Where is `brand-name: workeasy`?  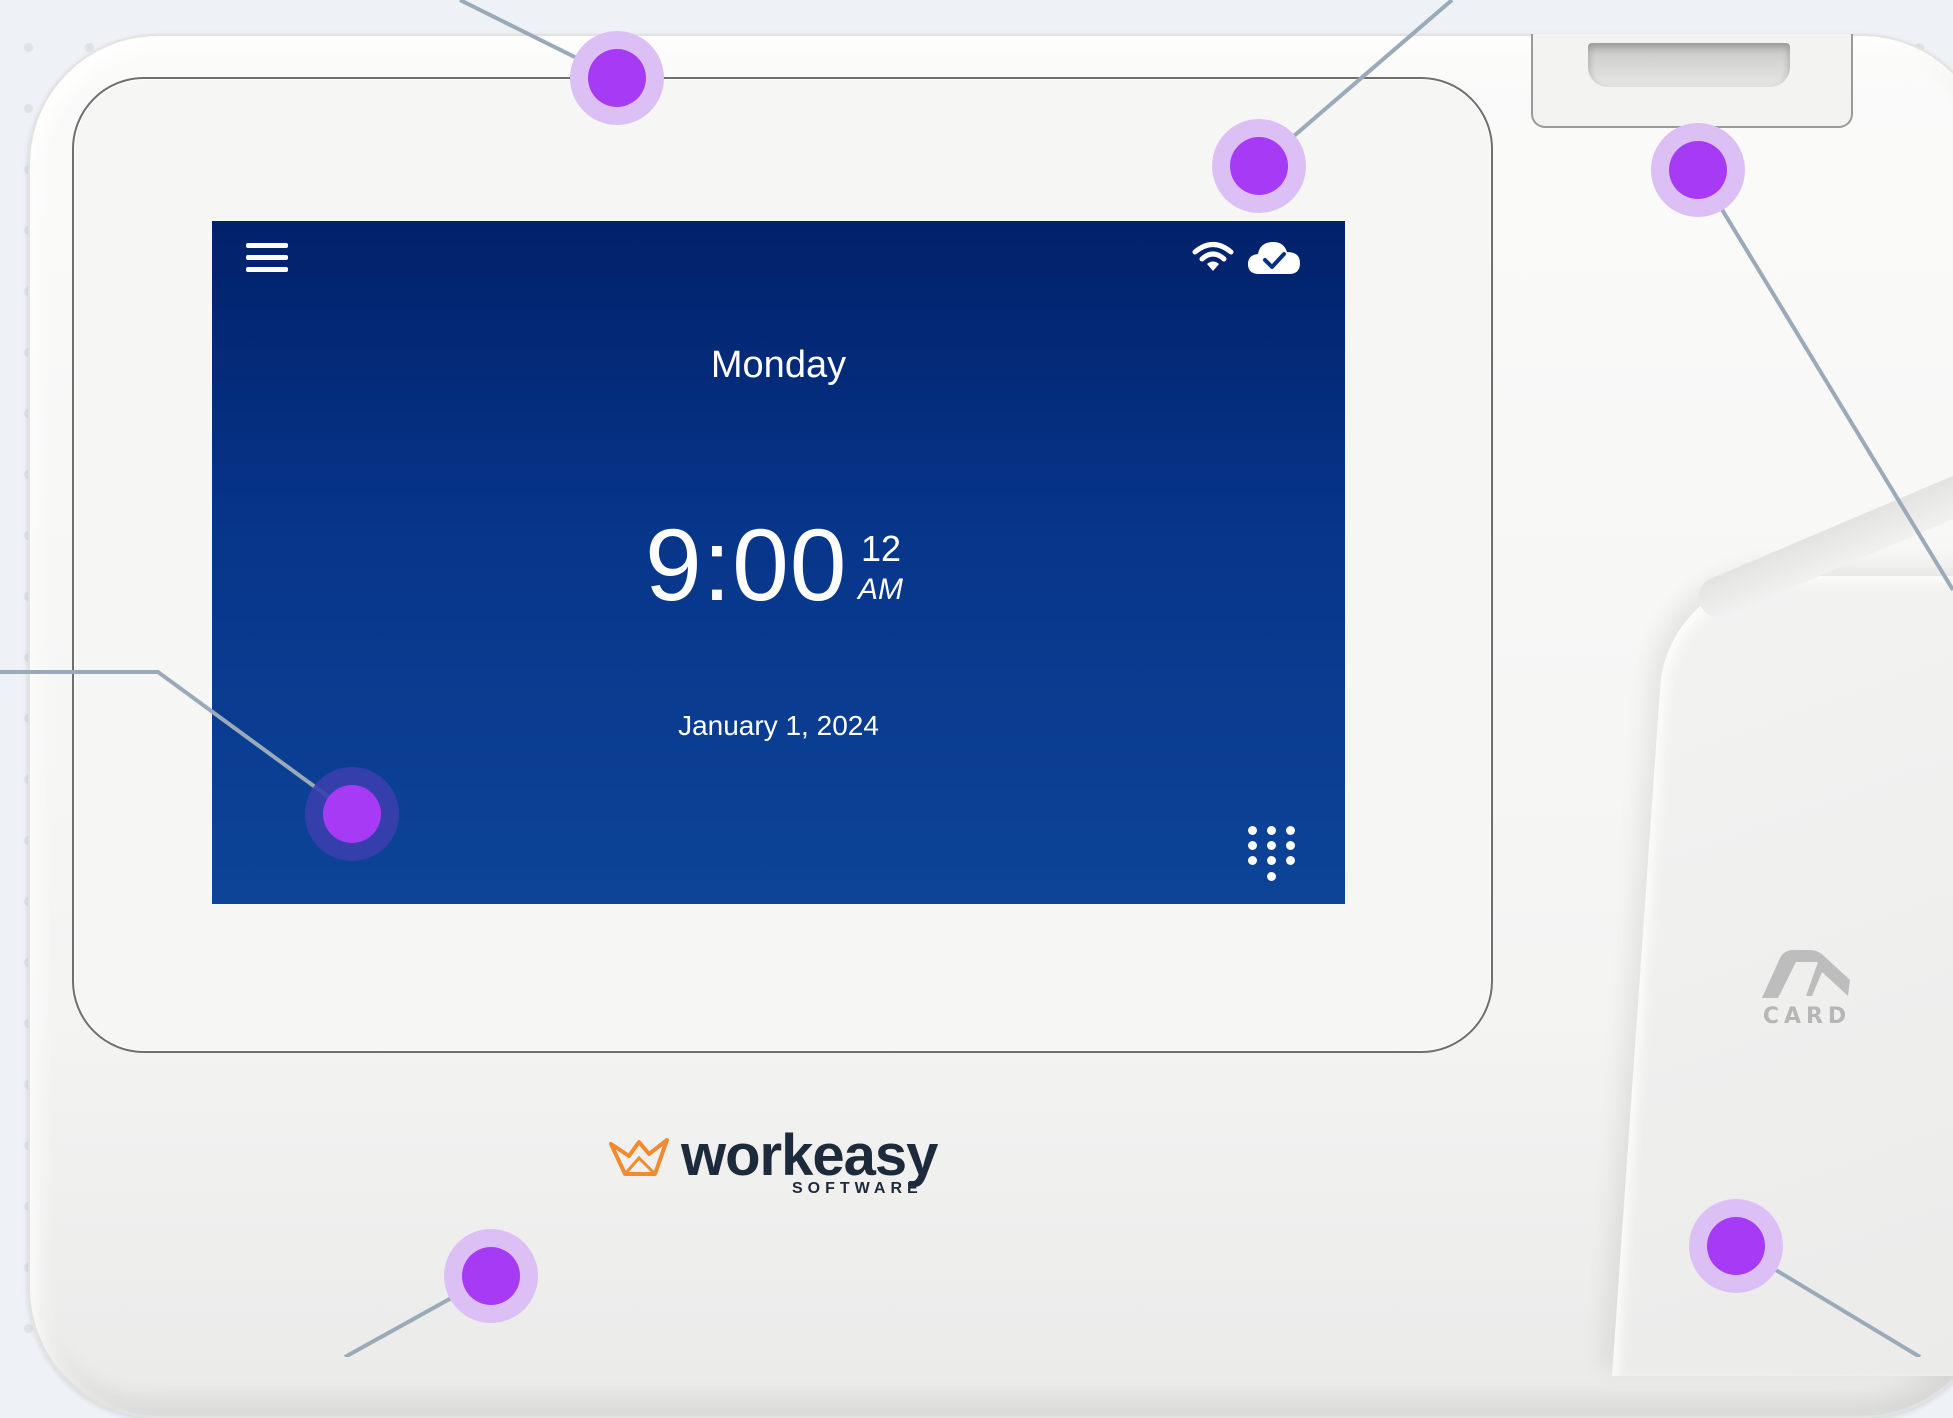
brand-name: workeasy is located at coordinates (809, 1155).